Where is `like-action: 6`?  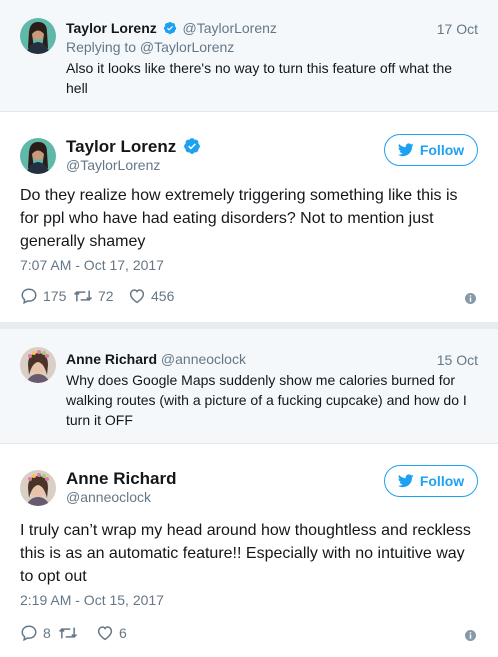
like-action: 6 is located at coordinates (111, 633).